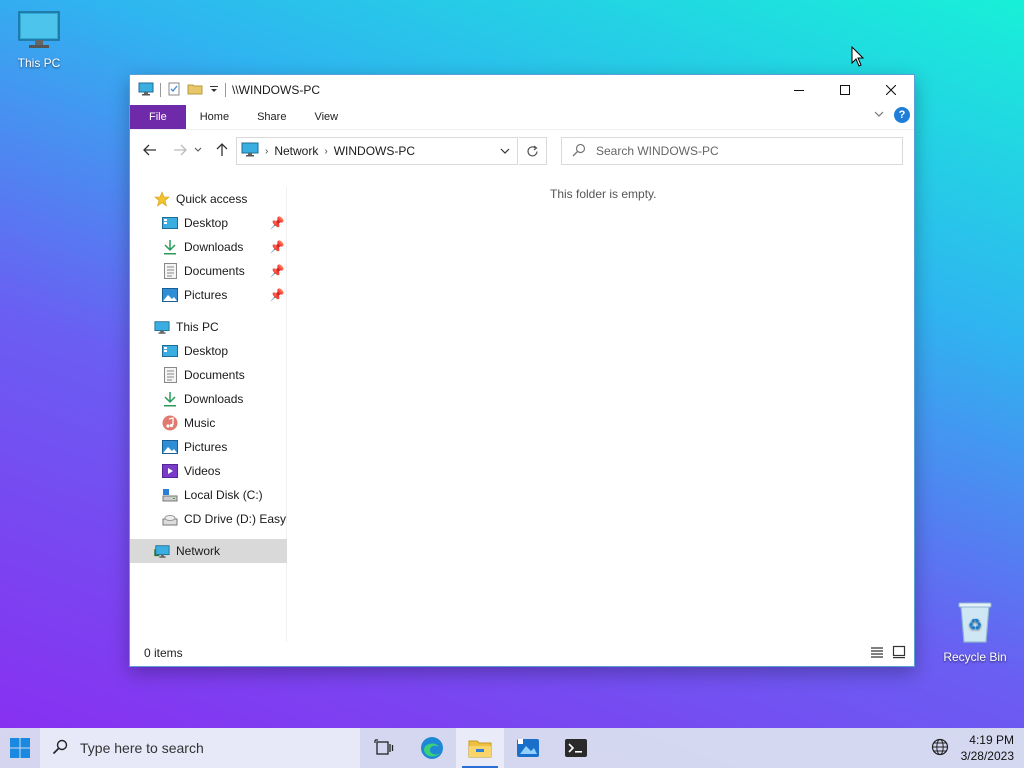  What do you see at coordinates (522, 90) in the screenshot?
I see `title-bar: \\WINDOWS-PC` at bounding box center [522, 90].